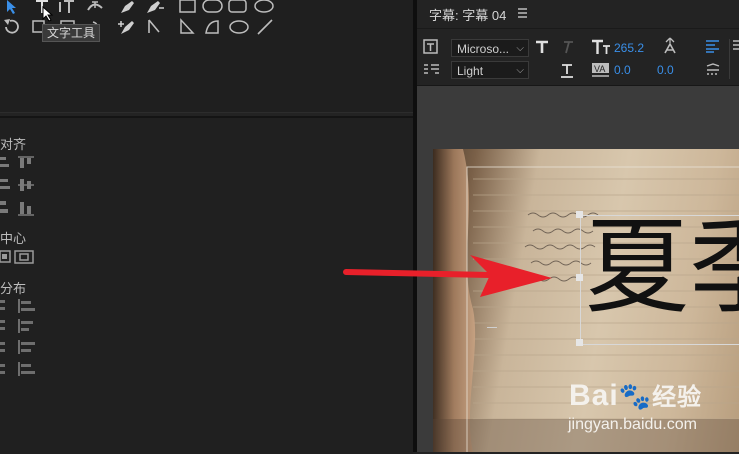 This screenshot has width=739, height=454. I want to click on distribute-icons-group, so click(20, 341).